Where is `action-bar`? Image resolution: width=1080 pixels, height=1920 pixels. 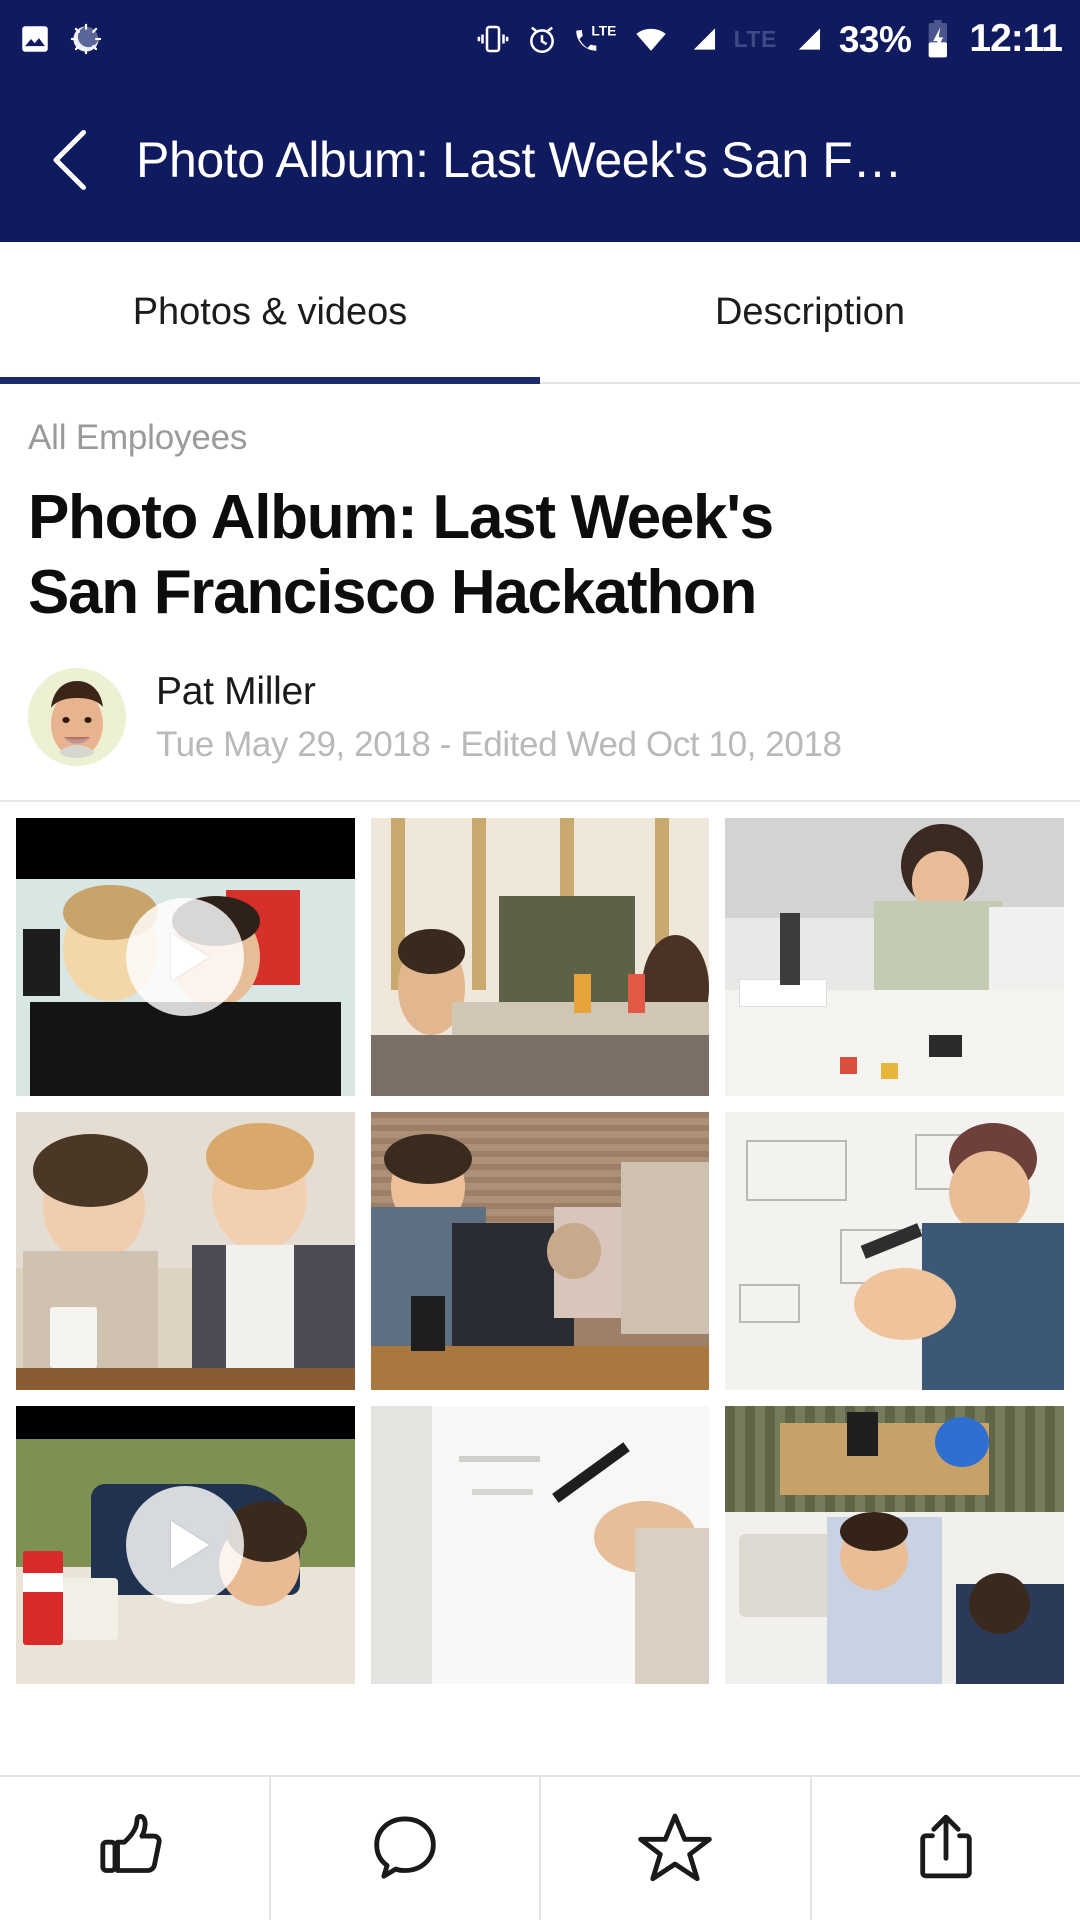
action-bar is located at coordinates (540, 1847).